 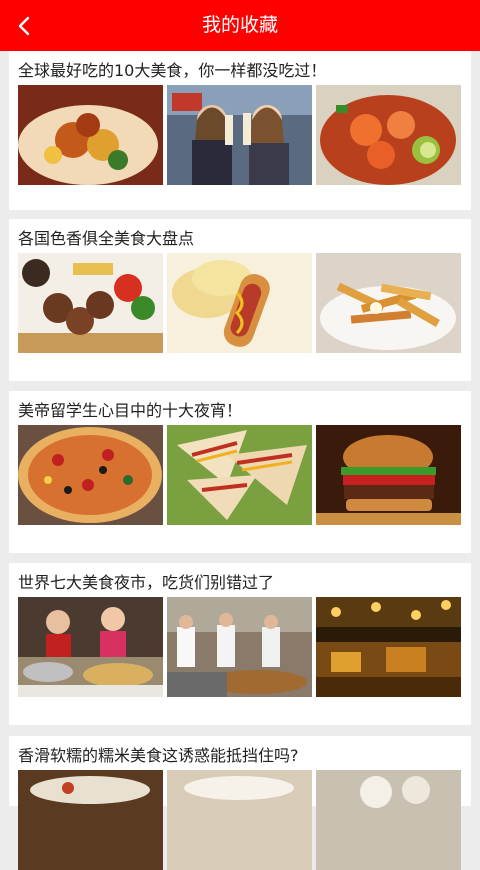 What do you see at coordinates (90, 135) in the screenshot?
I see `food-plate-photo` at bounding box center [90, 135].